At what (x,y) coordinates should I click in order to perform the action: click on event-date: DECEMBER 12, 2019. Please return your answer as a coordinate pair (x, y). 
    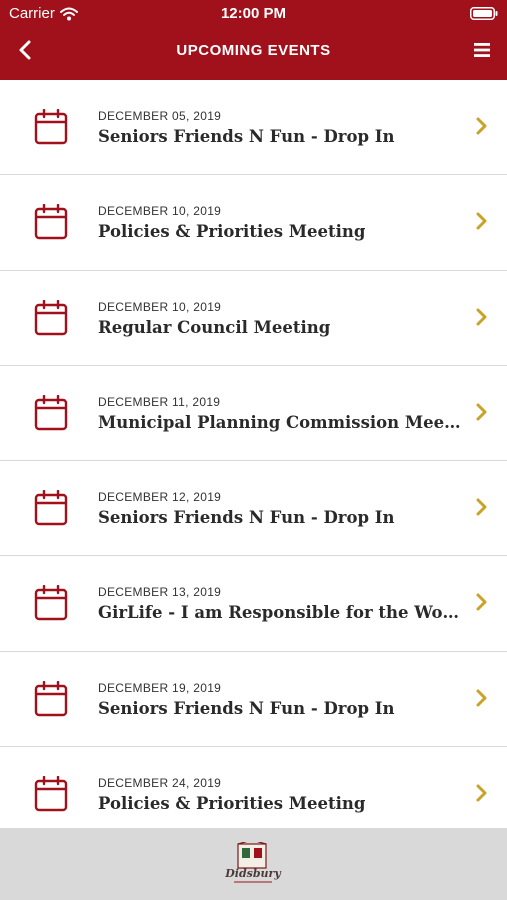
    Looking at the image, I should click on (160, 497).